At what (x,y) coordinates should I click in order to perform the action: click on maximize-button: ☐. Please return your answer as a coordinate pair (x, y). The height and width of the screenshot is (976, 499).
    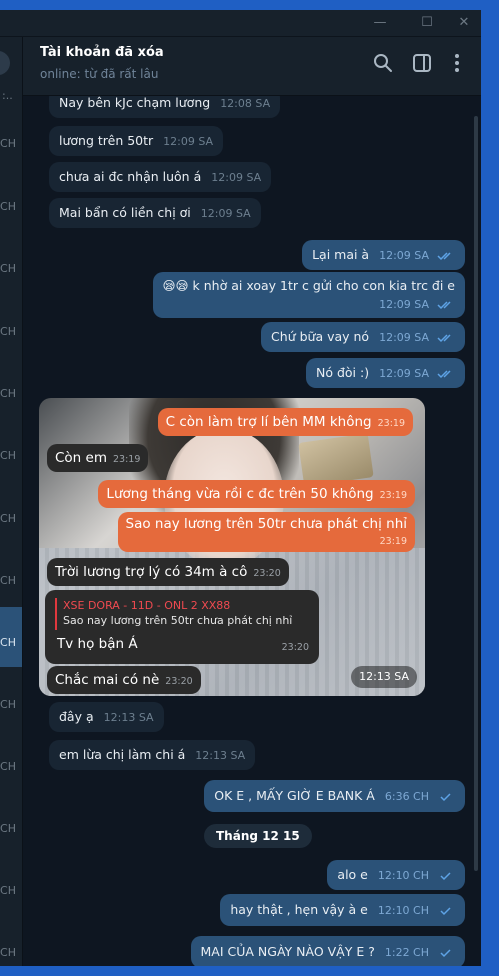
    Looking at the image, I should click on (427, 23).